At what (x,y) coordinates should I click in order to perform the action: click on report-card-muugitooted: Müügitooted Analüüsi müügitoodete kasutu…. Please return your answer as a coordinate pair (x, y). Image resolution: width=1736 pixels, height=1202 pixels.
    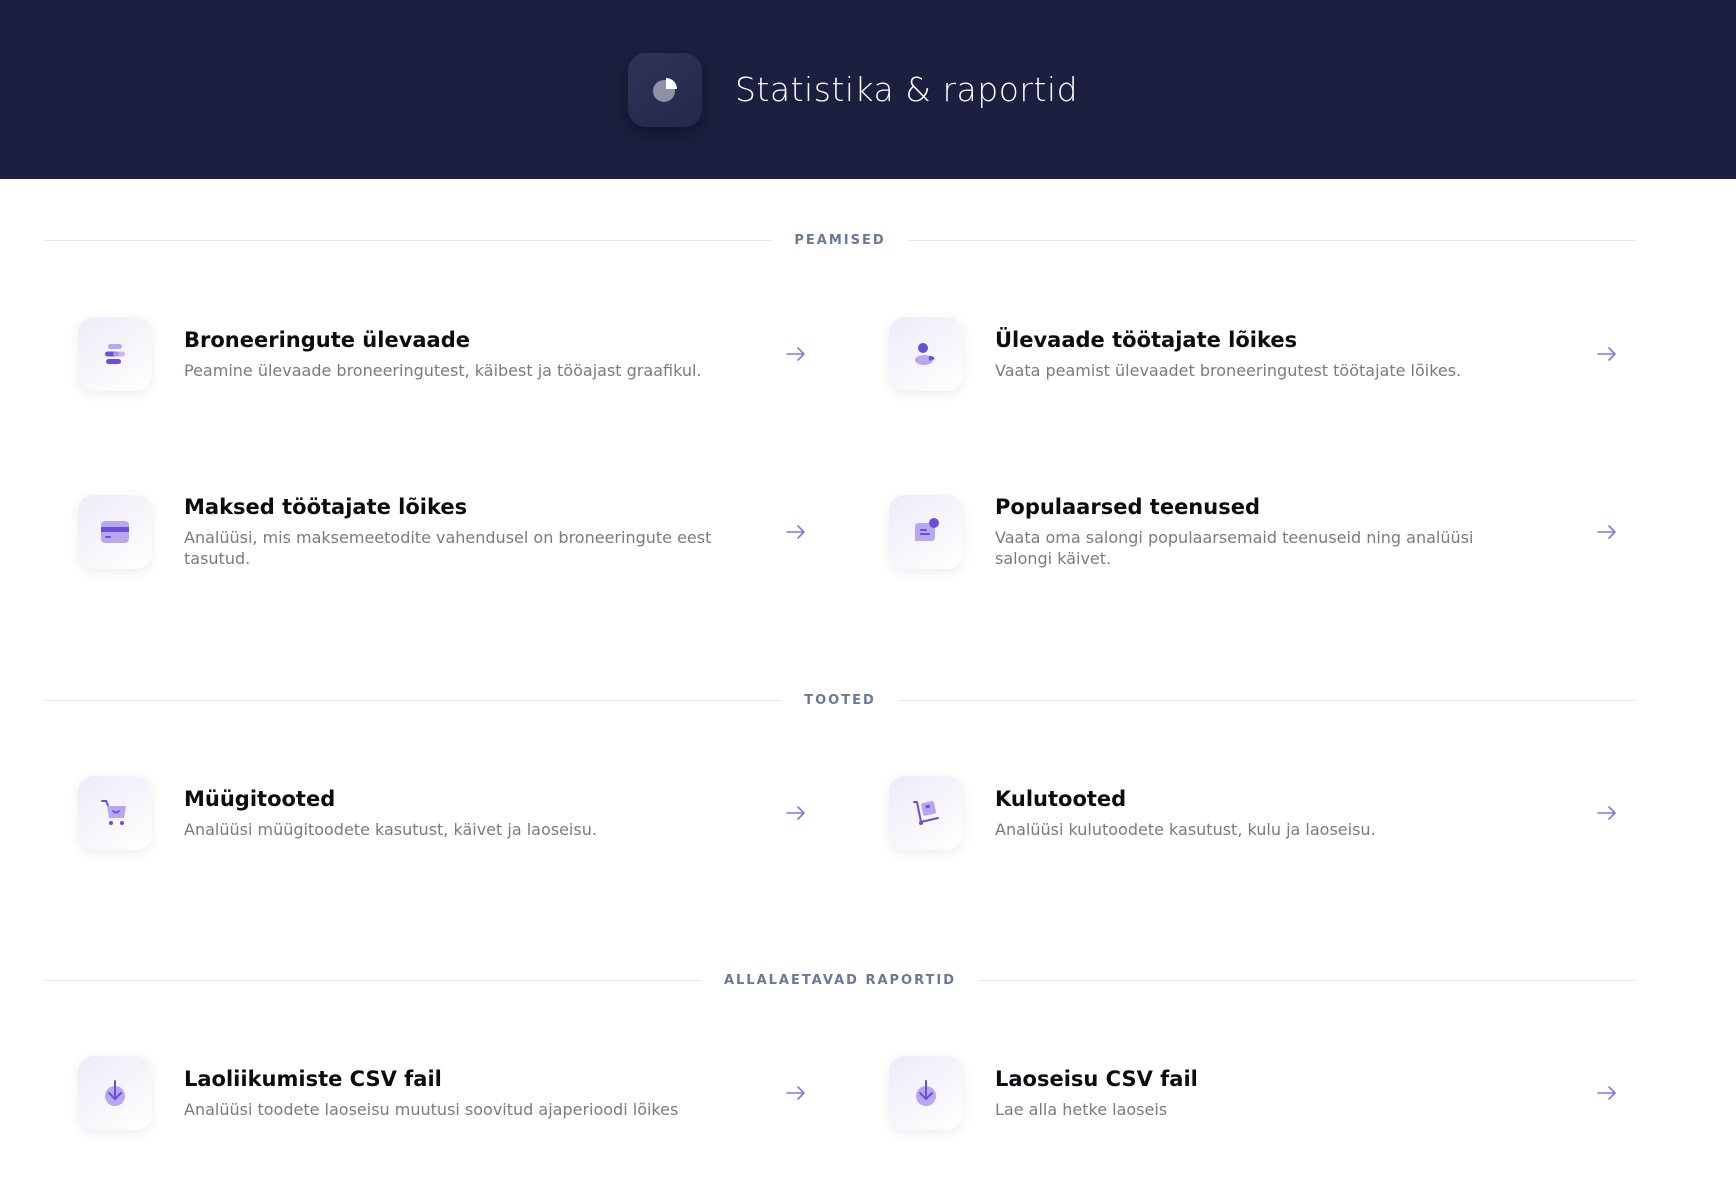
    Looking at the image, I should click on (448, 813).